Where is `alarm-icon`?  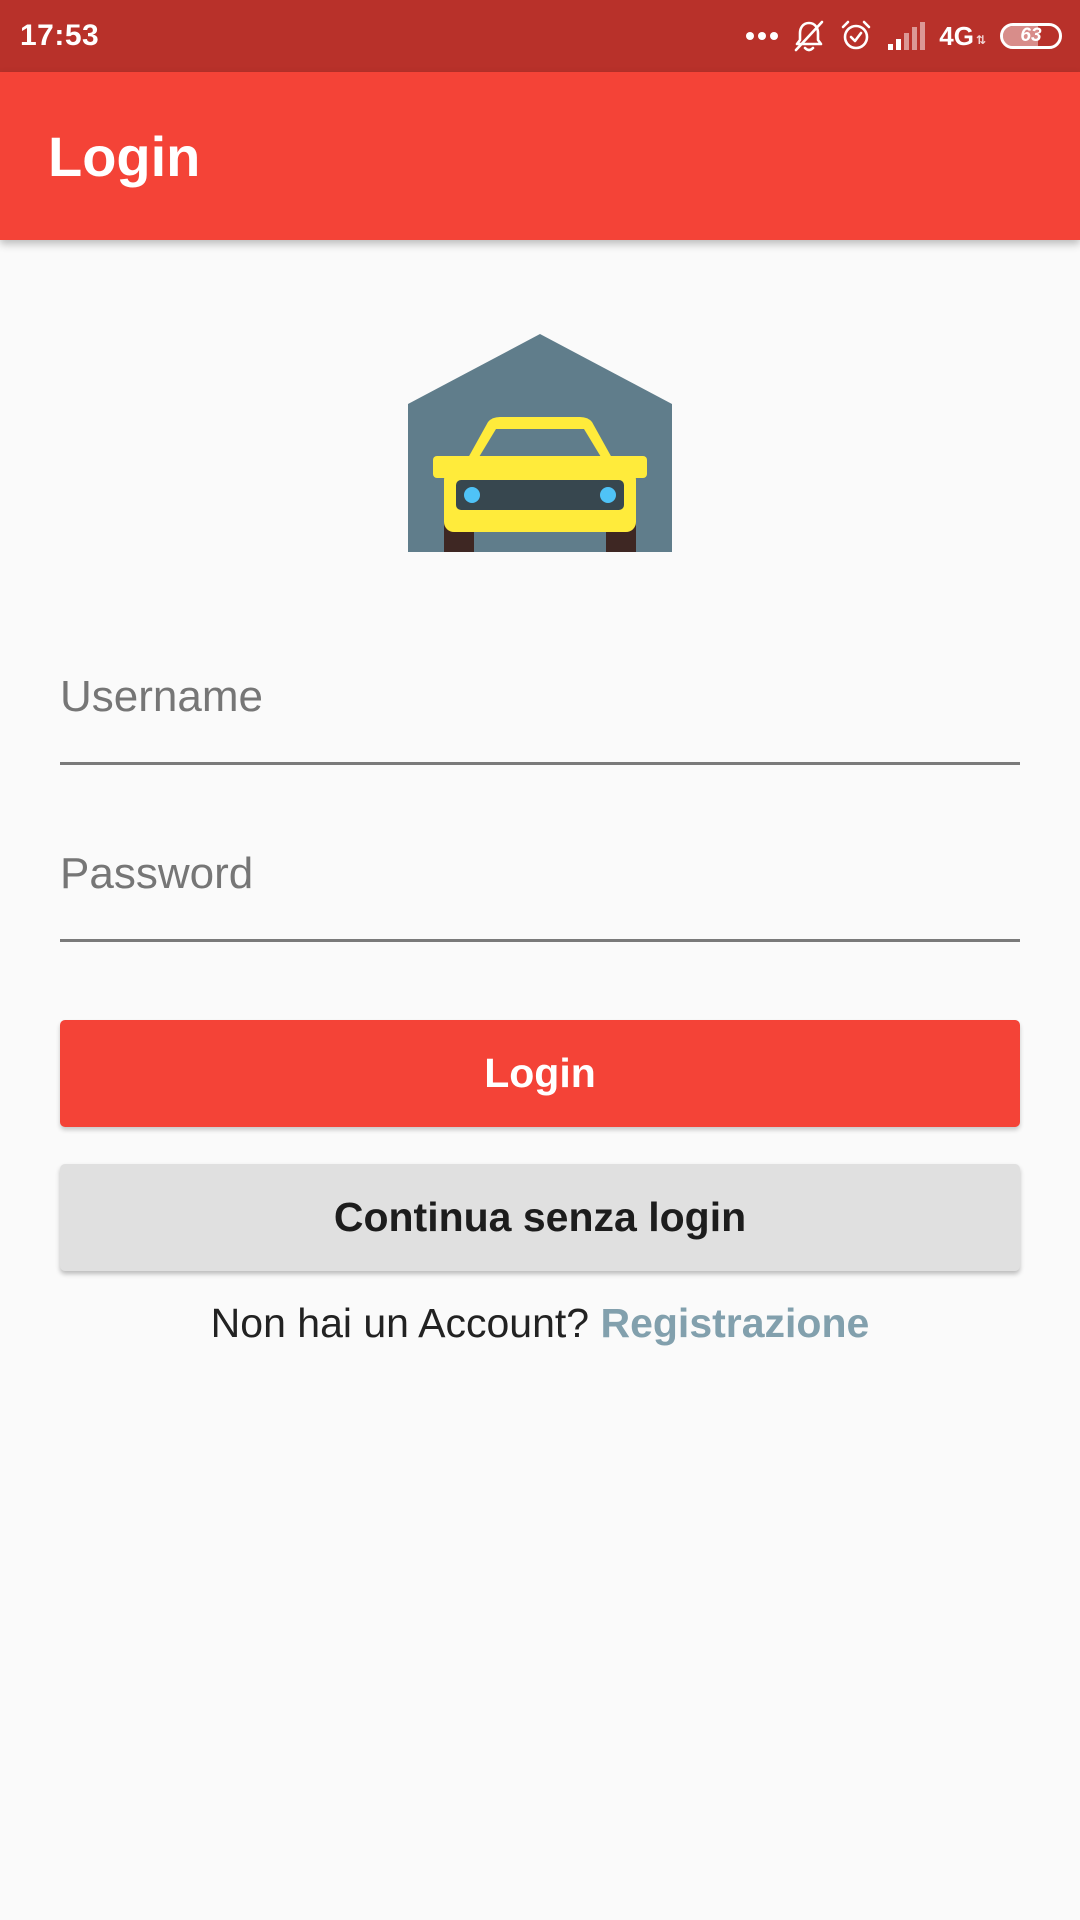 alarm-icon is located at coordinates (856, 36).